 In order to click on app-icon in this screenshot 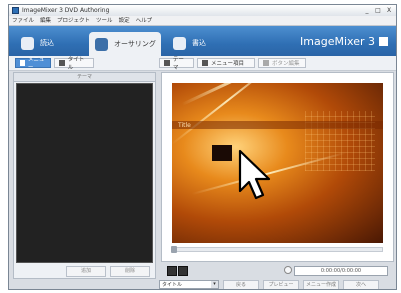, I will do `click(15, 10)`.